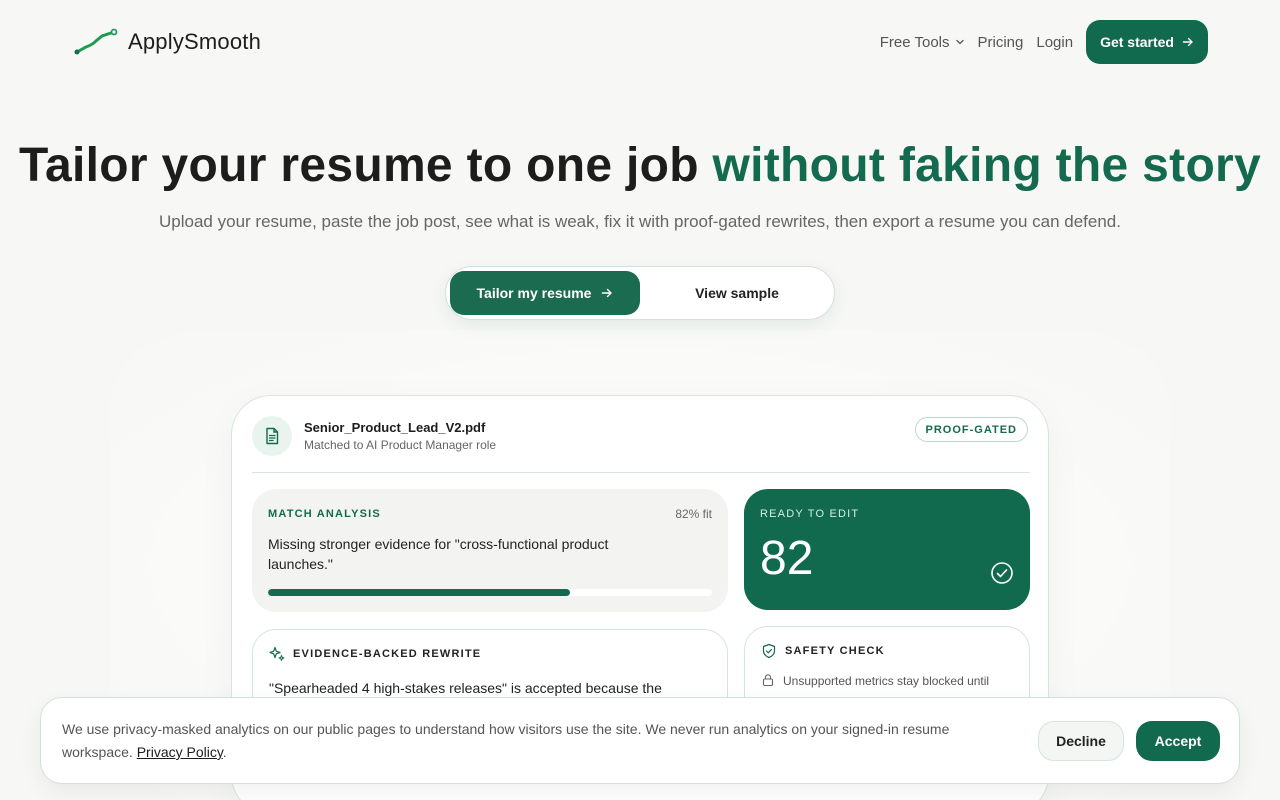 This screenshot has height=800, width=1280. I want to click on accept-button: Accept, so click(1178, 741).